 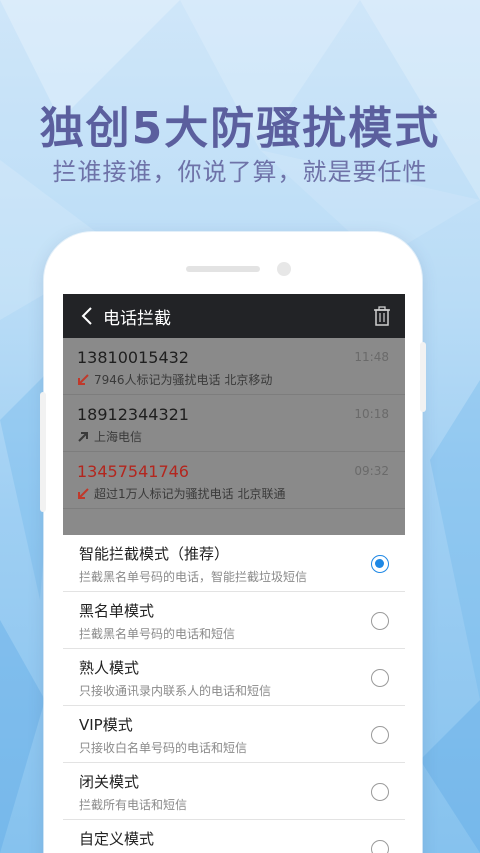 I want to click on mode-description: 只接收白名单号码的电话和短信, so click(x=163, y=748).